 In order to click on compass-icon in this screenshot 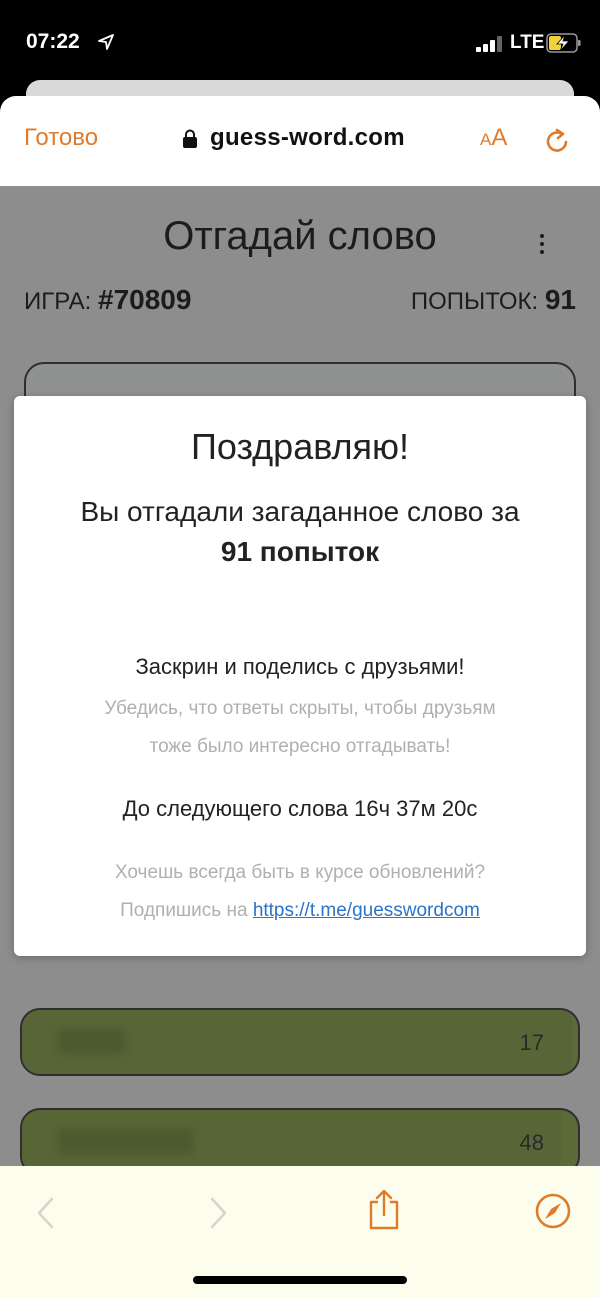, I will do `click(553, 1211)`.